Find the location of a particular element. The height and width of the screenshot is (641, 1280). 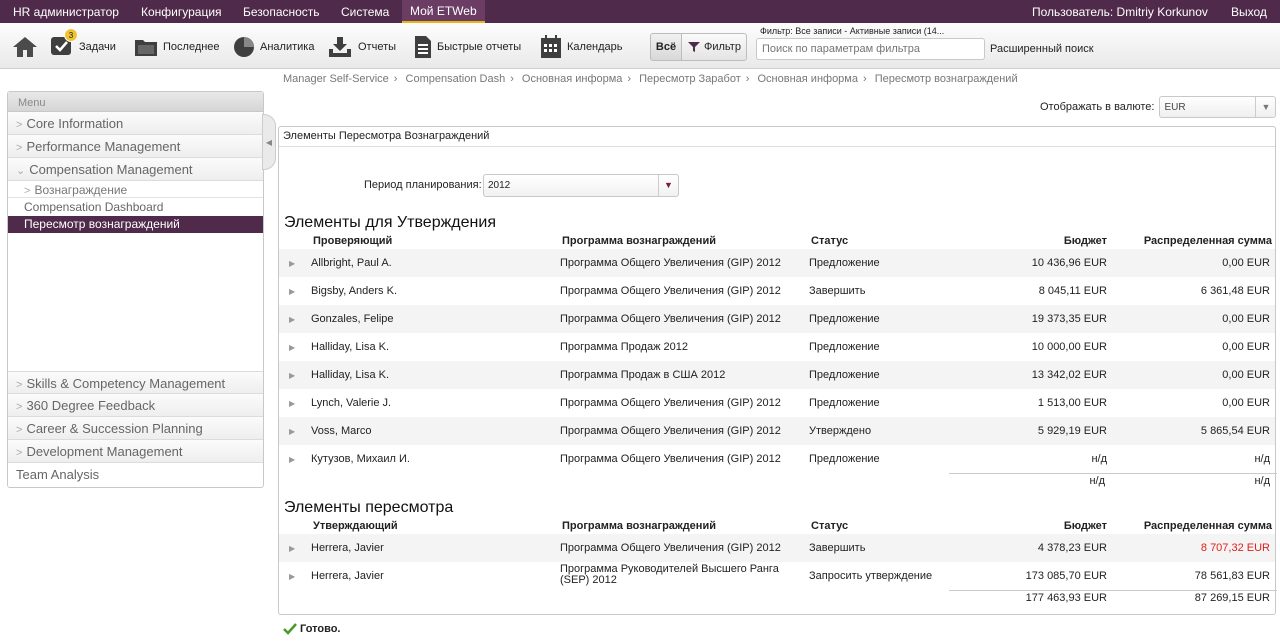

nav-security: Безопасность is located at coordinates (281, 12).